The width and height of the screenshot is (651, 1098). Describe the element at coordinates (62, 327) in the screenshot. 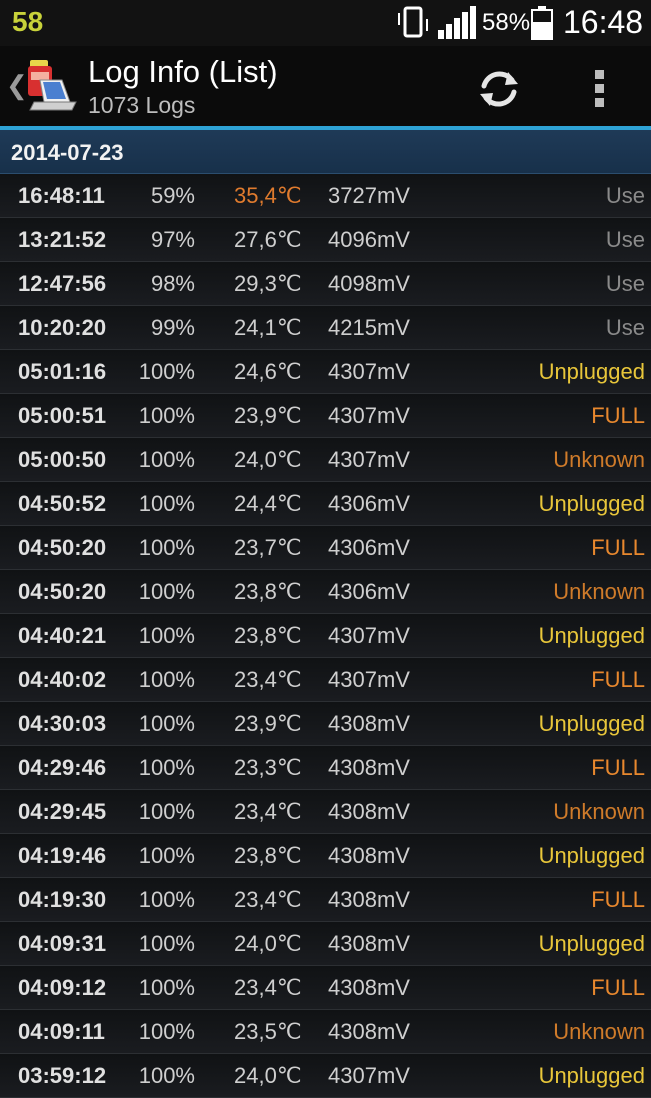

I see `log-time: 10:20:20` at that location.